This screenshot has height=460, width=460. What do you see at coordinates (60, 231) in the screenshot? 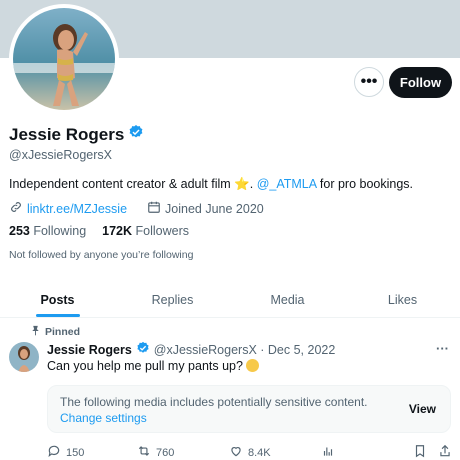
I see `following-label: Following` at bounding box center [60, 231].